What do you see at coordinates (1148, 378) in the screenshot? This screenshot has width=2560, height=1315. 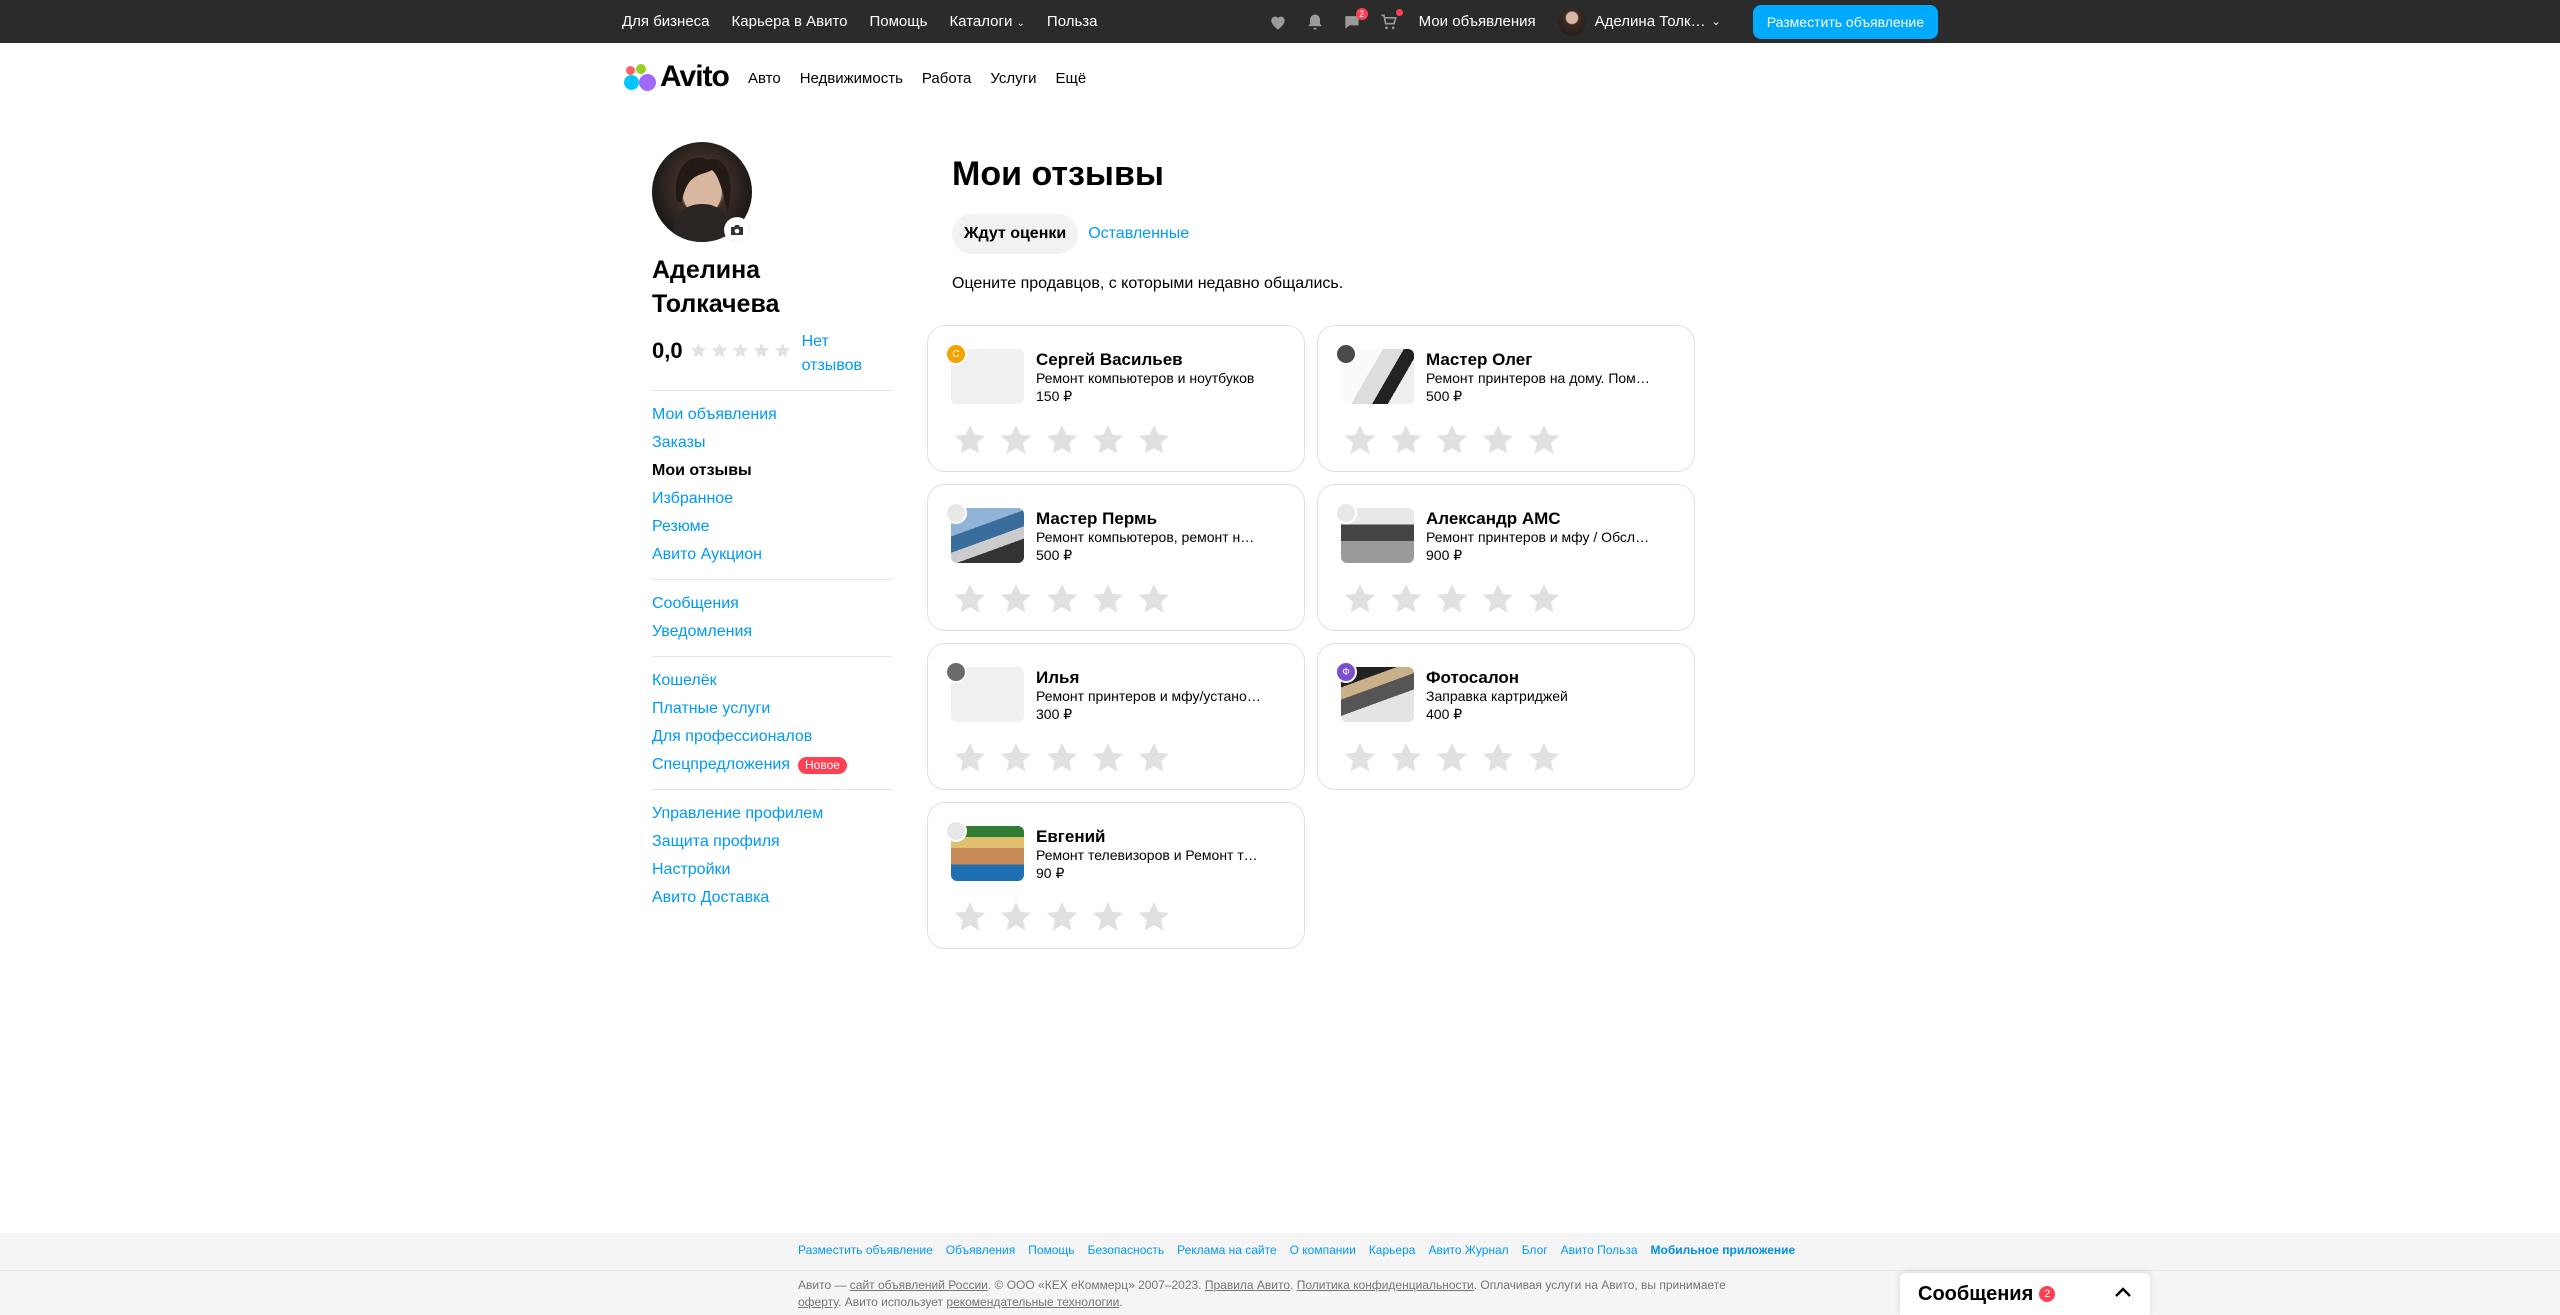 I see `listing-title: Ремонт компьютеров и ноутбуков` at bounding box center [1148, 378].